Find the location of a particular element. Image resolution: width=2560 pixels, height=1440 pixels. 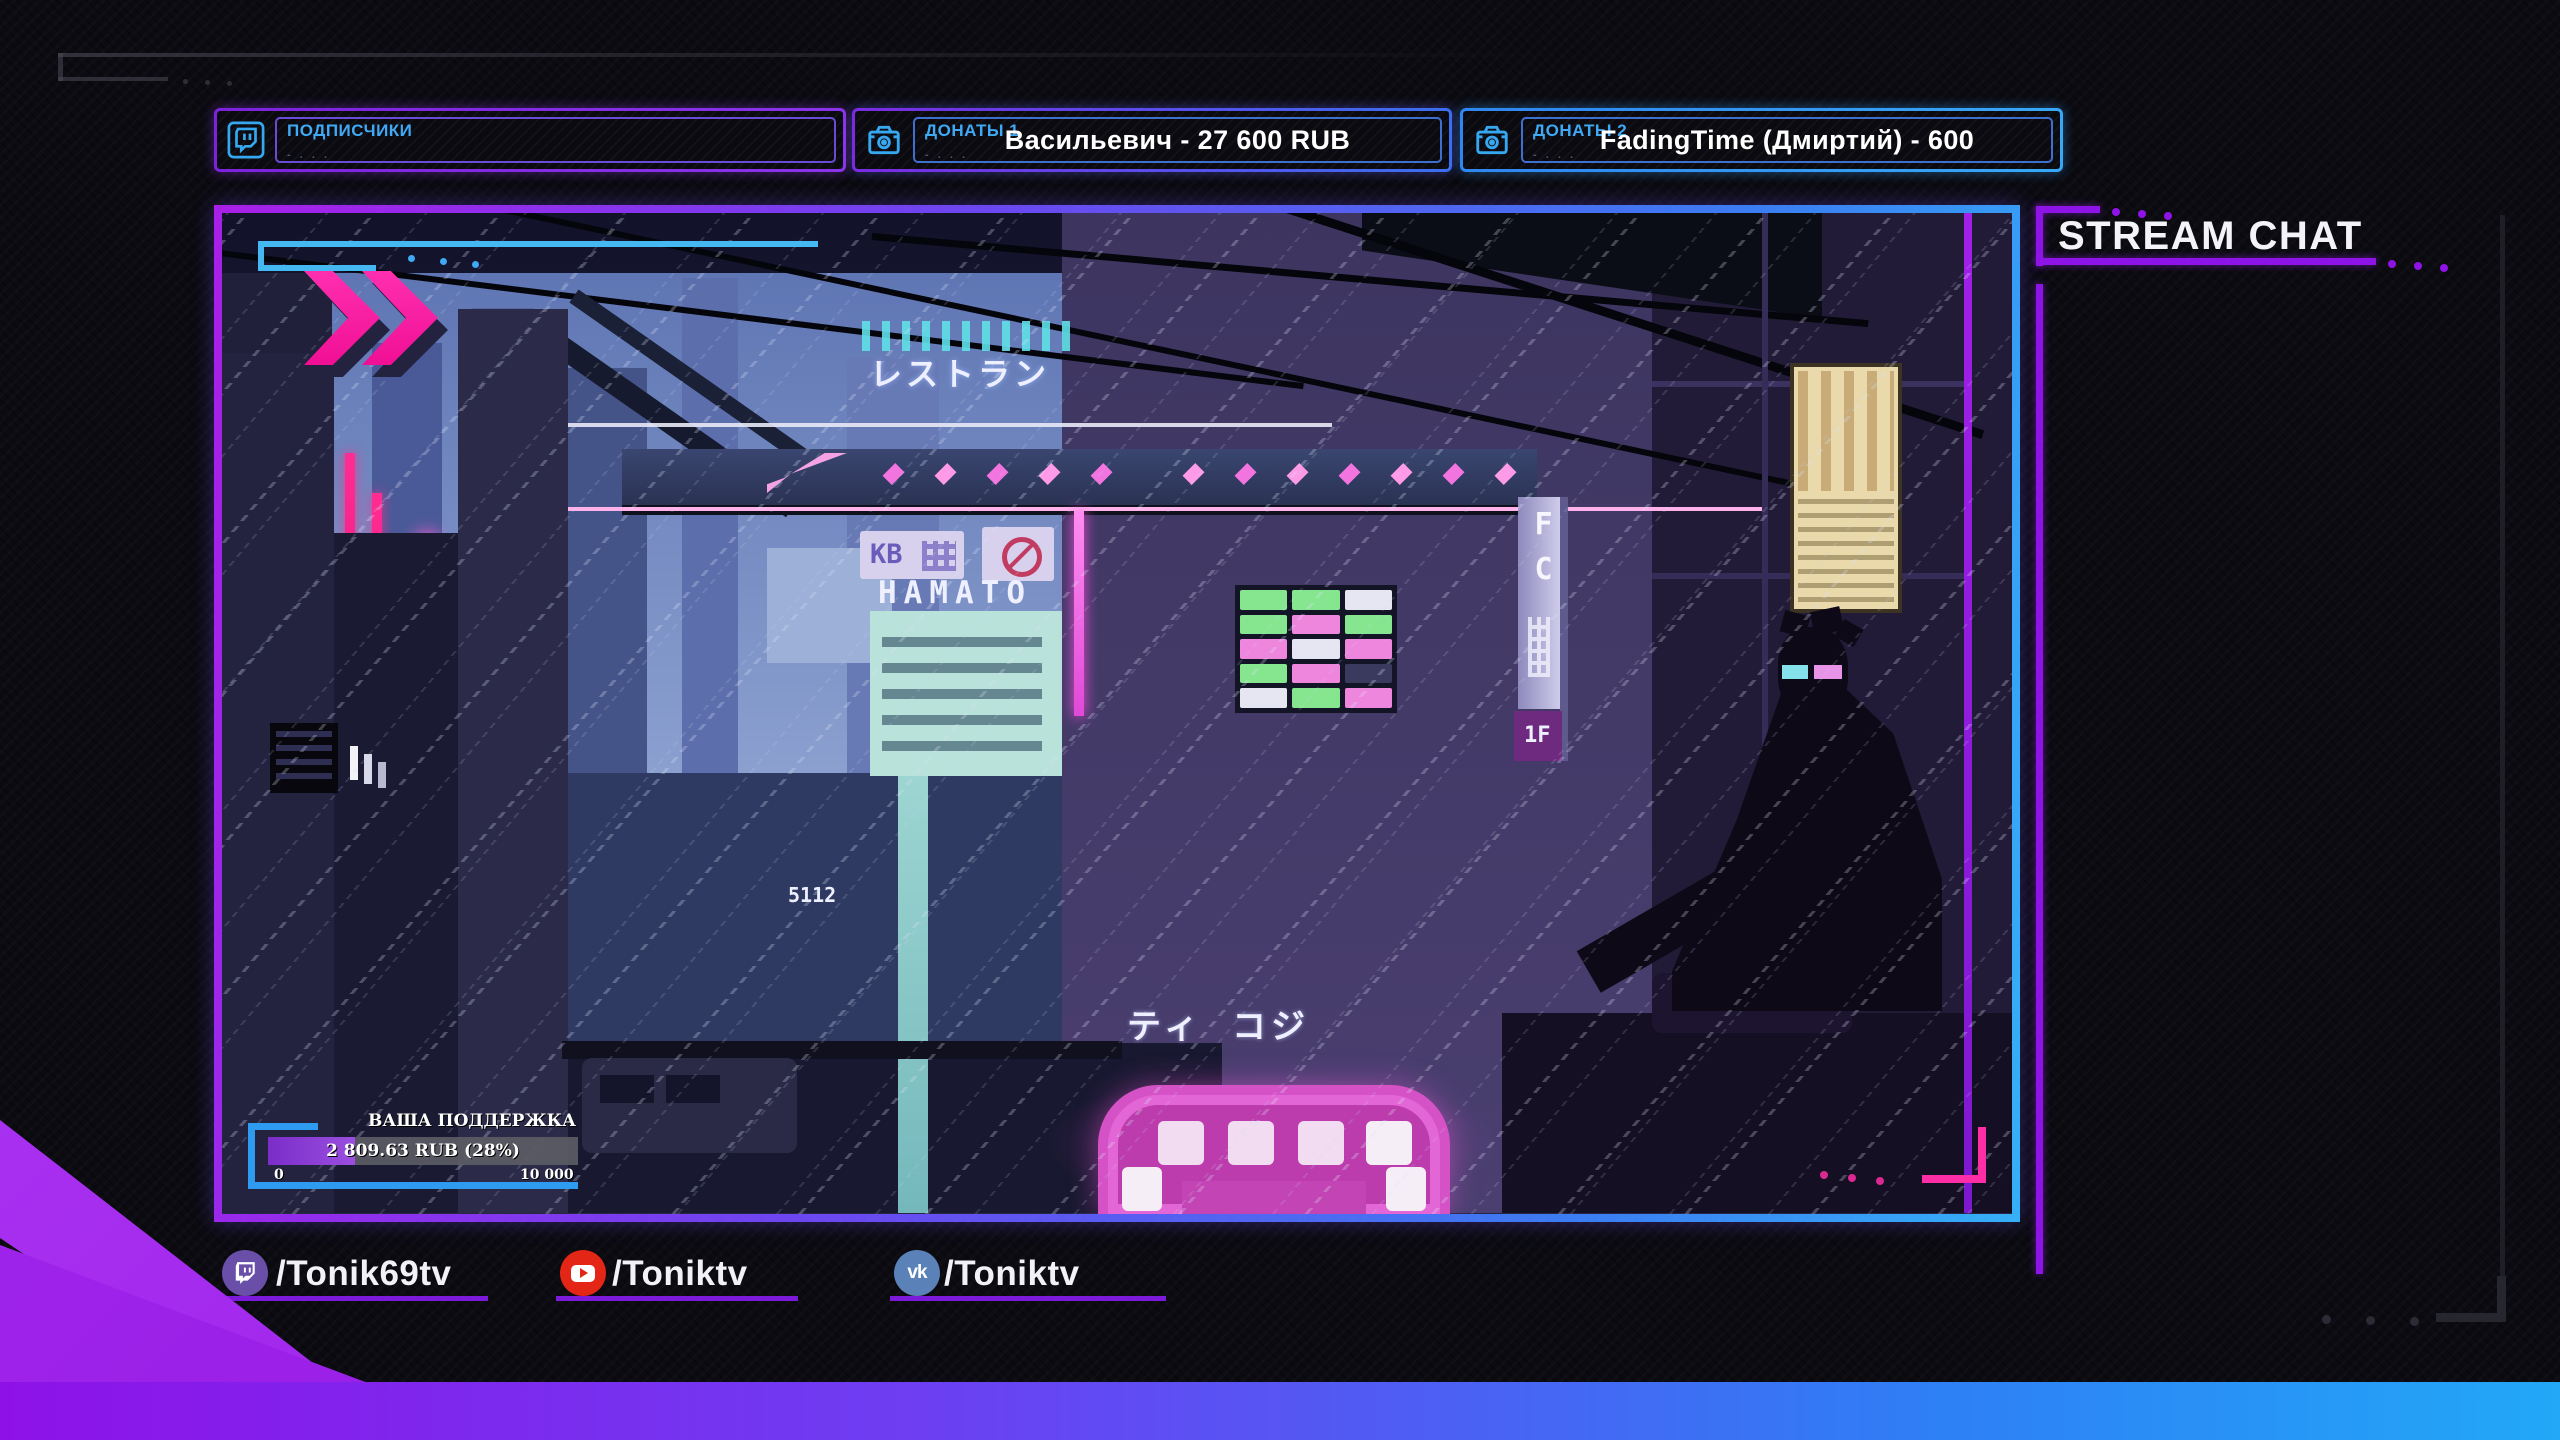

fc-floor-sign: 1F is located at coordinates (1537, 735).